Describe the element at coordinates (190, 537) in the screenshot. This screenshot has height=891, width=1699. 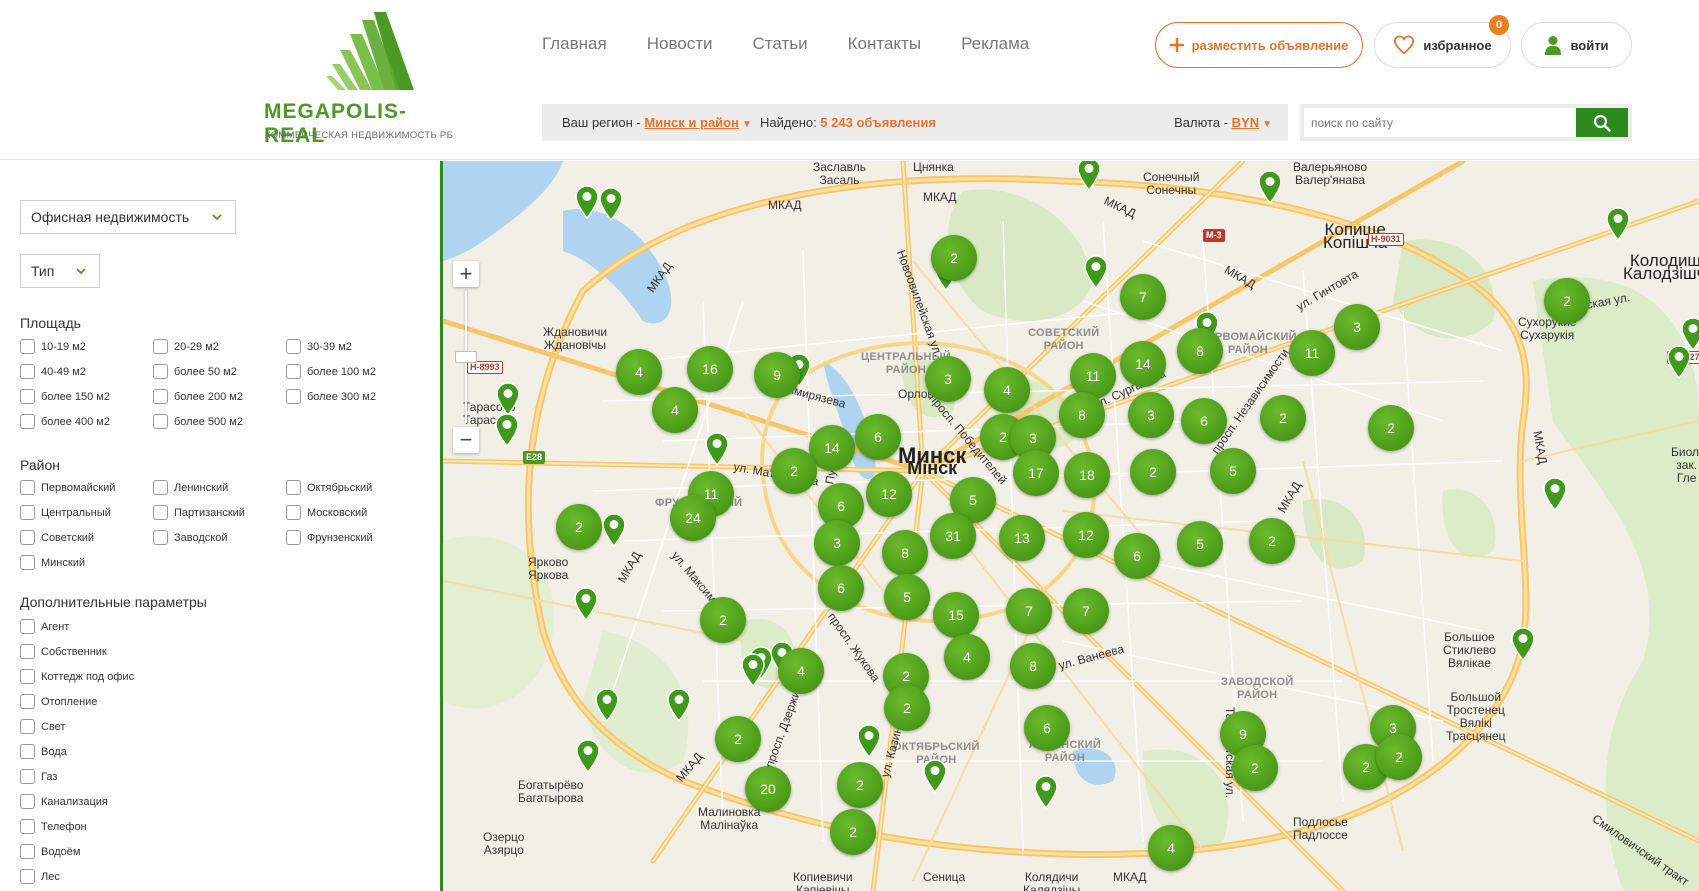
I see `district-option: Заводской` at that location.